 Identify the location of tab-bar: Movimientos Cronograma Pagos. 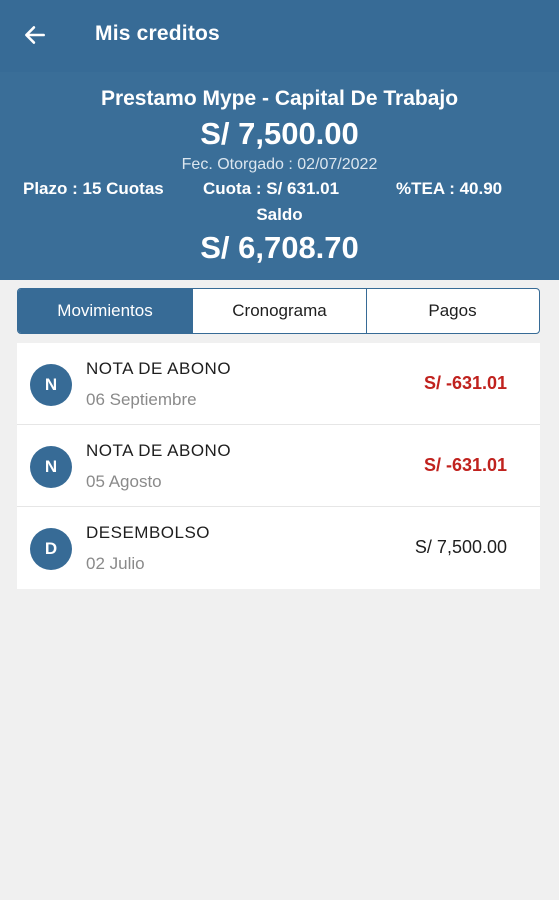
(278, 311).